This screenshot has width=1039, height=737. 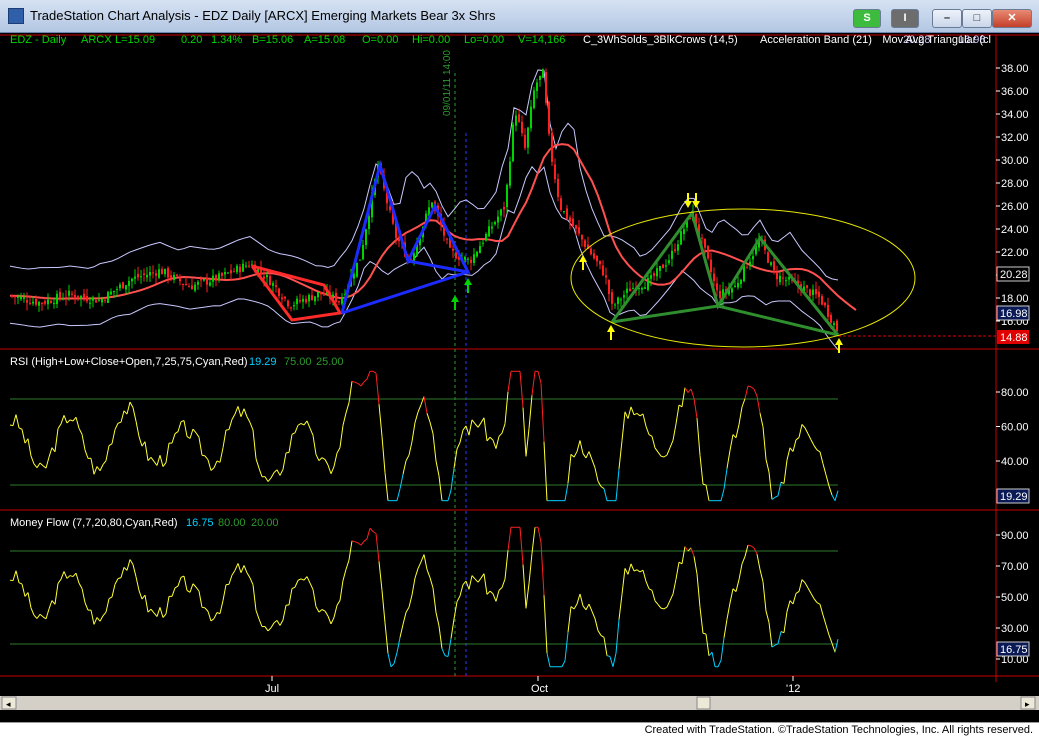 What do you see at coordinates (947, 18) in the screenshot?
I see `minimize-button: –` at bounding box center [947, 18].